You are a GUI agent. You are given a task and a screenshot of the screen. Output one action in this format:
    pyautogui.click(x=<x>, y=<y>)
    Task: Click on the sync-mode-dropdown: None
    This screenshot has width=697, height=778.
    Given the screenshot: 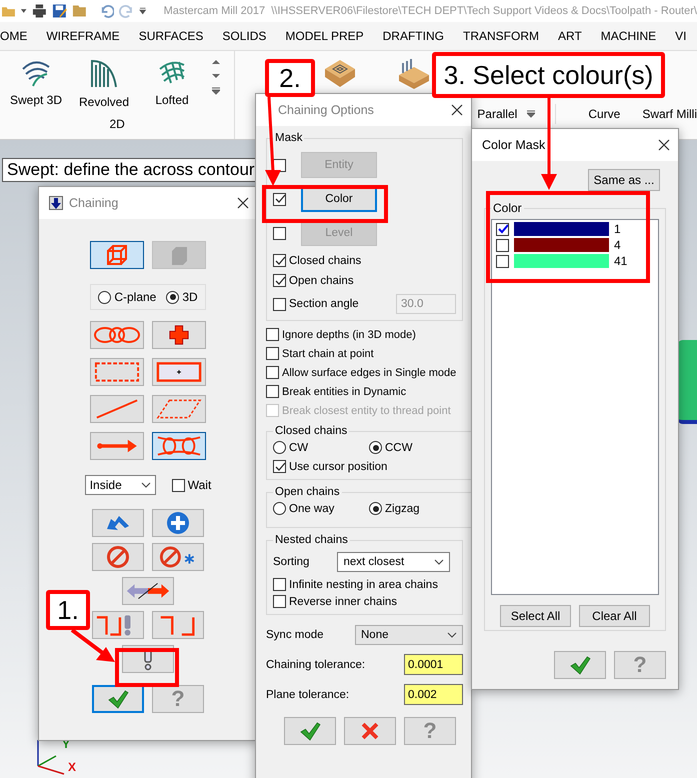 What is the action you would take?
    pyautogui.click(x=409, y=635)
    